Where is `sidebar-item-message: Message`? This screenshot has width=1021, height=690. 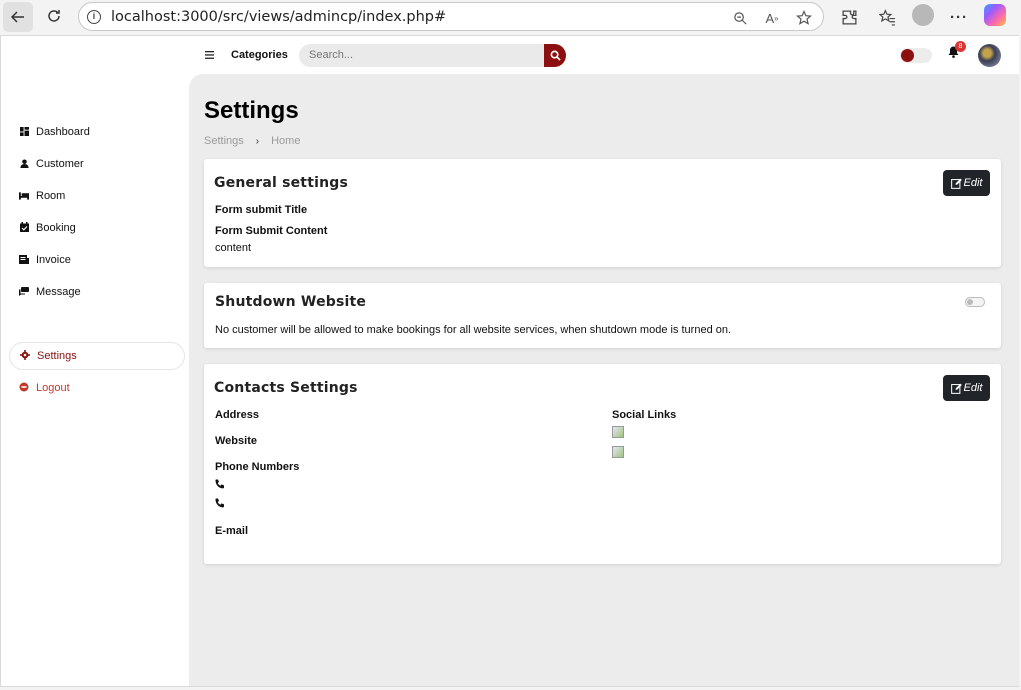 sidebar-item-message: Message is located at coordinates (97, 292).